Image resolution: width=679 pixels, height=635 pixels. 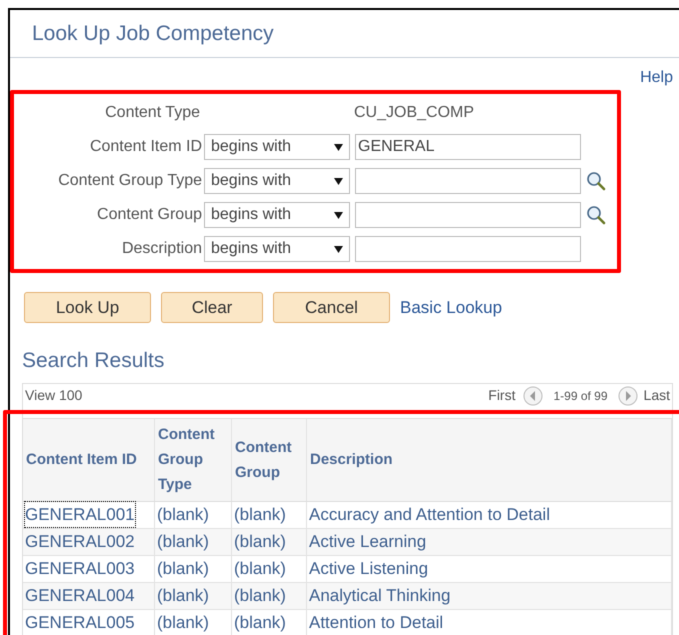 I want to click on item-id-link: GENERAL004, so click(x=80, y=595).